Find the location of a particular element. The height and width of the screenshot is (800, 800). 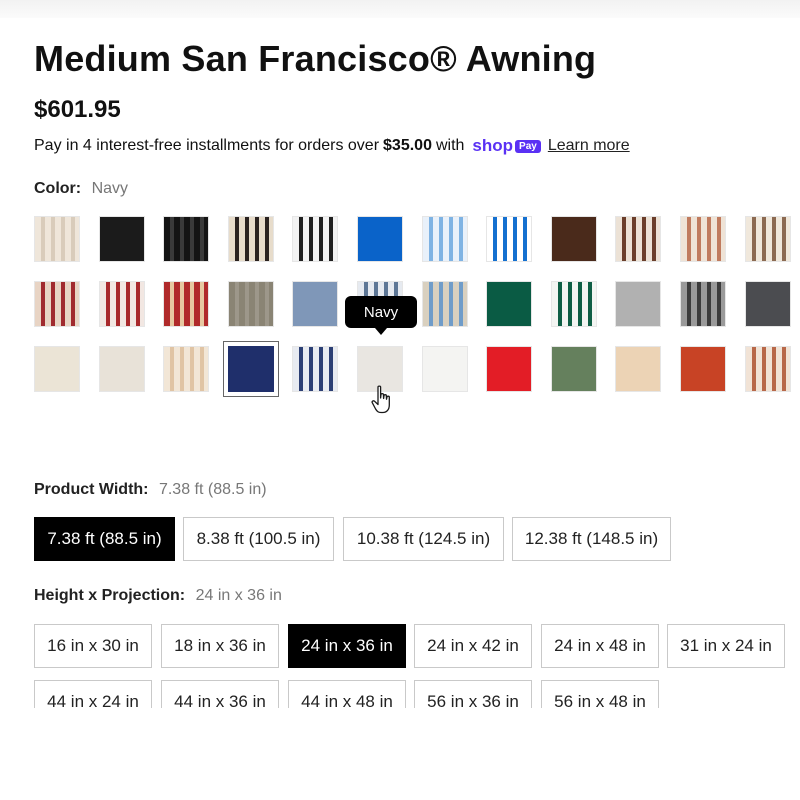

color-swatch-wheat is located at coordinates (638, 369).